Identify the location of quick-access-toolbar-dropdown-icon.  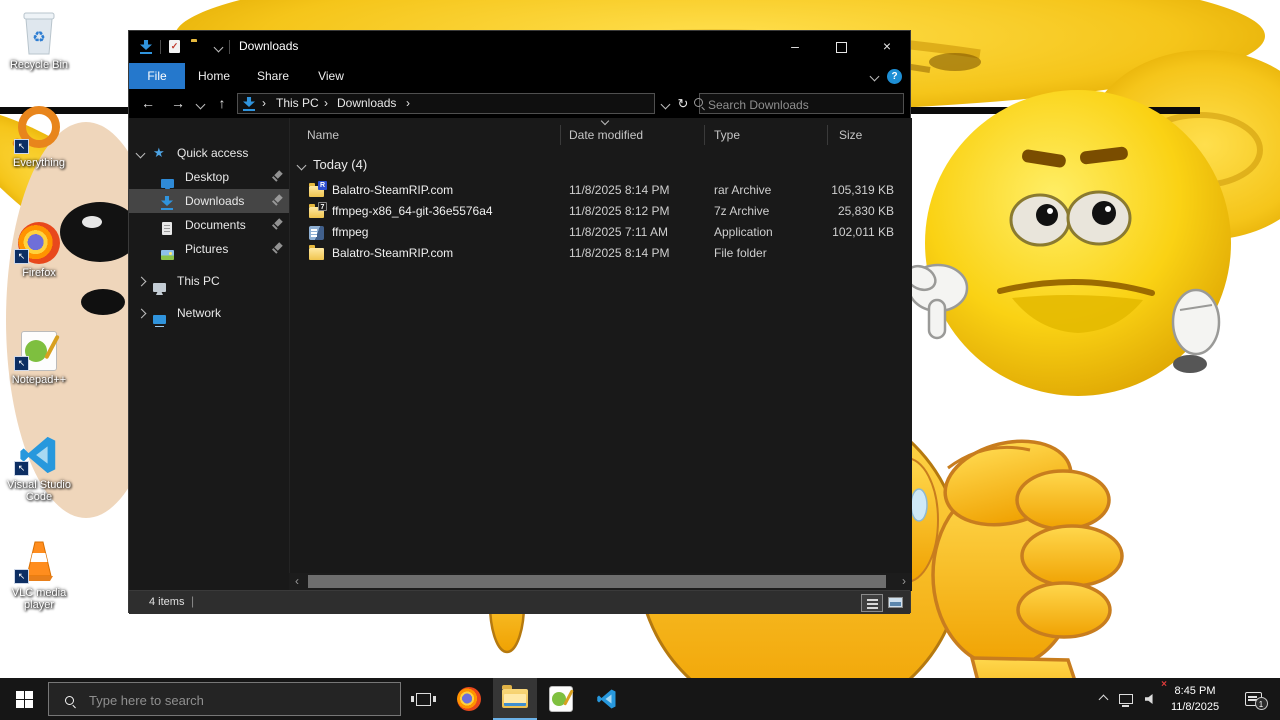
(218, 47).